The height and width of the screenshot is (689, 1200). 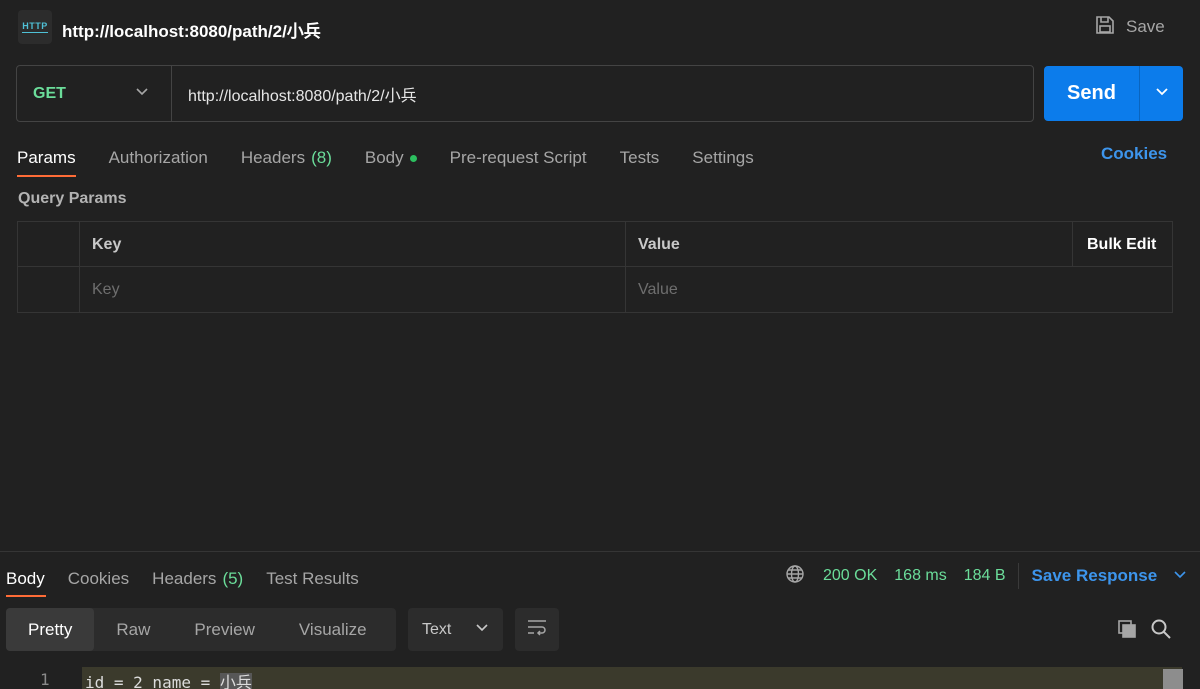 What do you see at coordinates (600, 678) in the screenshot?
I see `response-body-editor: 1 id = 2 name = 小兵` at bounding box center [600, 678].